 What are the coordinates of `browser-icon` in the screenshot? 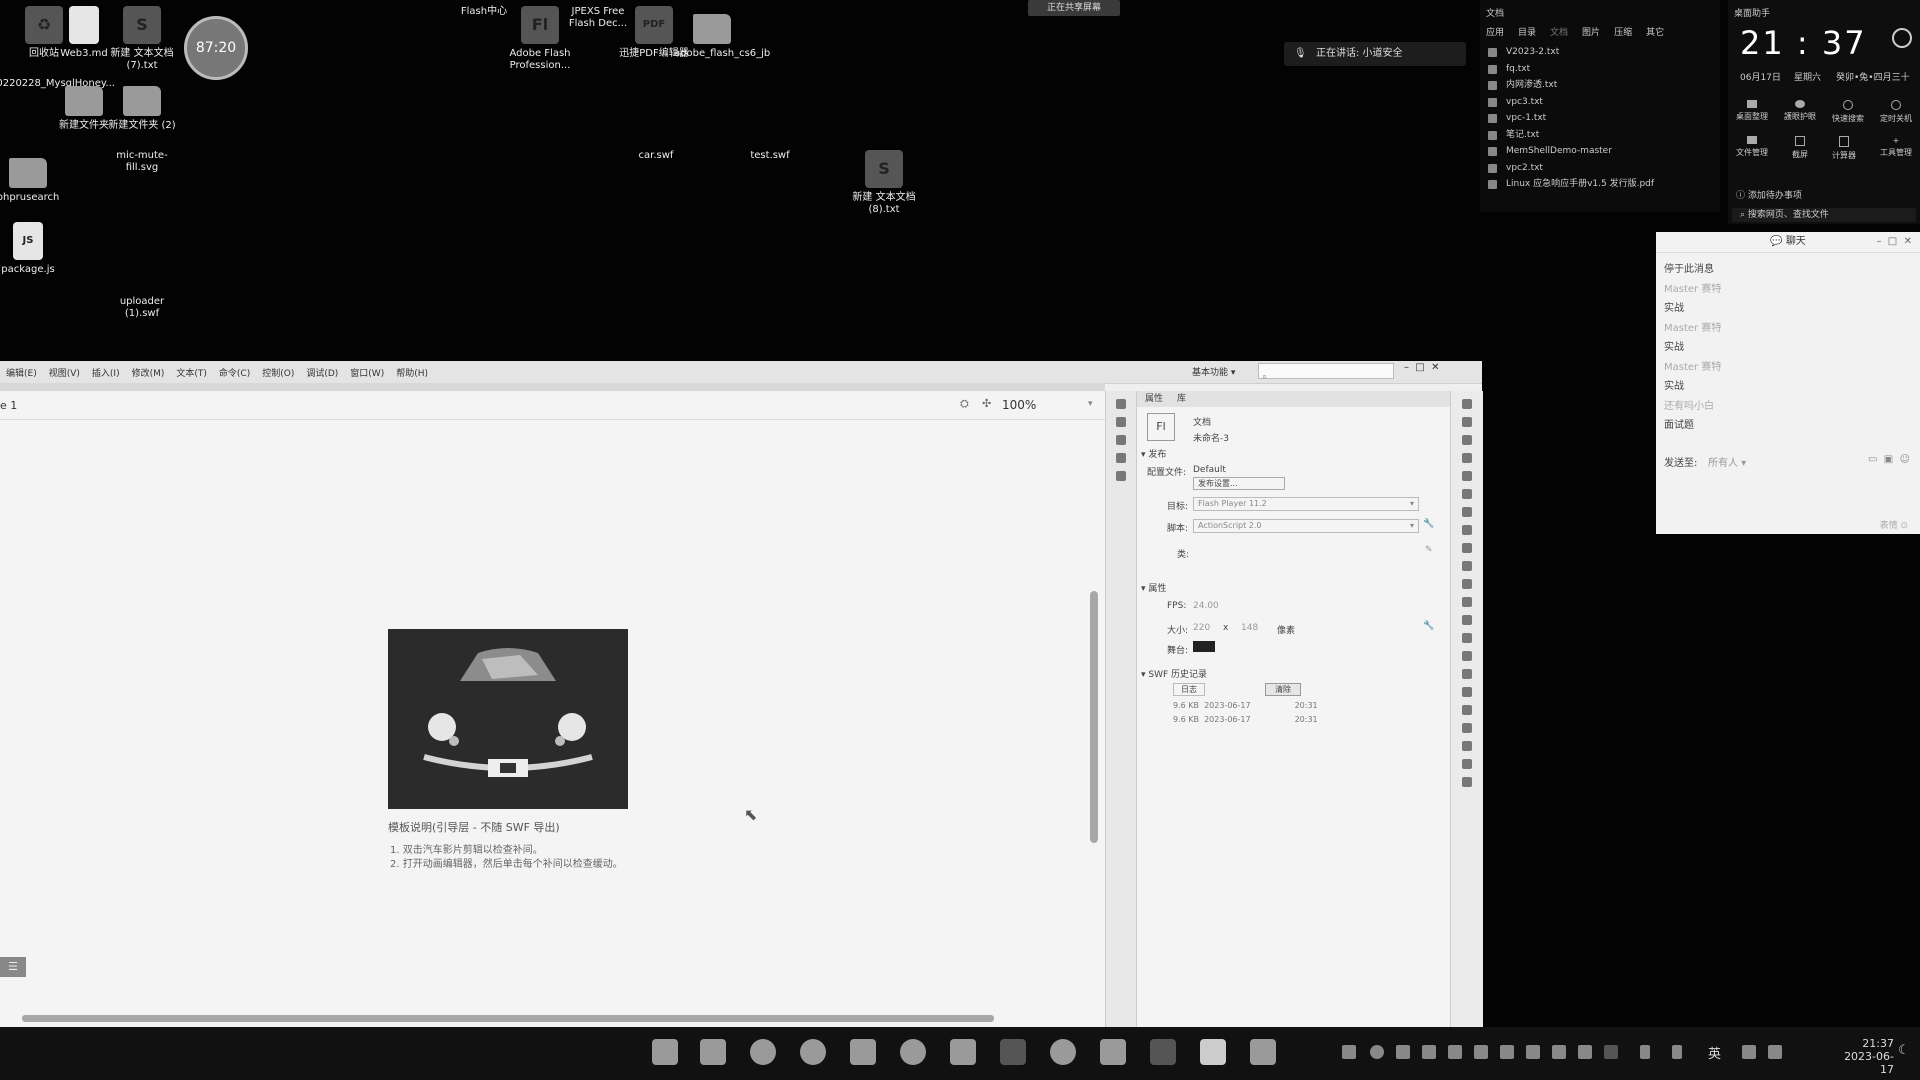 It's located at (913, 1052).